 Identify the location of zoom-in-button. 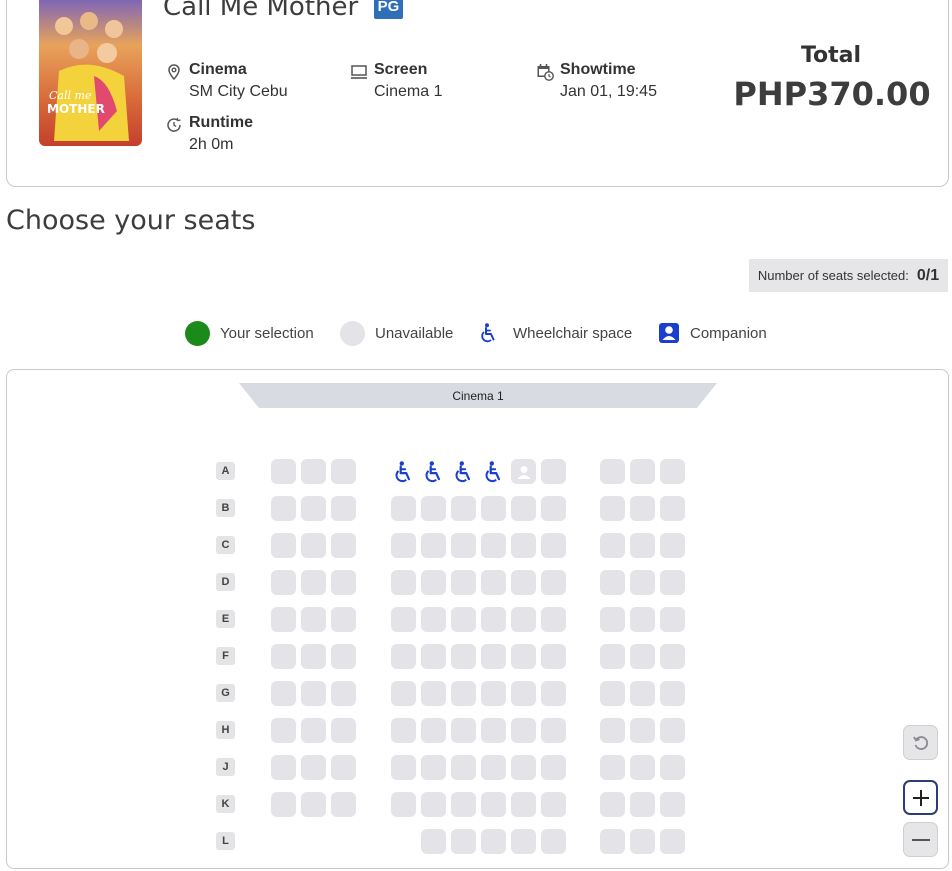
(920, 797).